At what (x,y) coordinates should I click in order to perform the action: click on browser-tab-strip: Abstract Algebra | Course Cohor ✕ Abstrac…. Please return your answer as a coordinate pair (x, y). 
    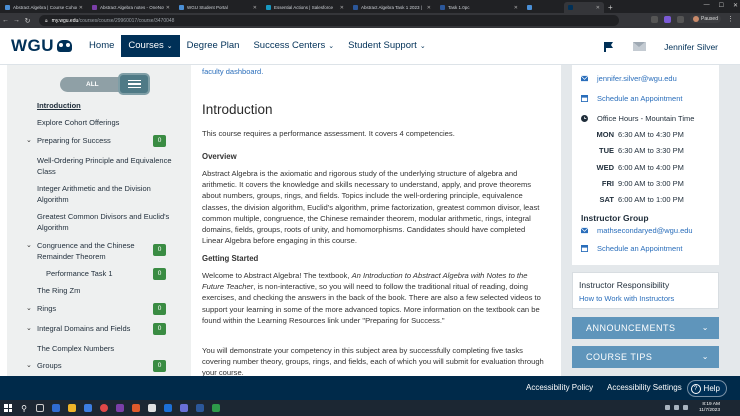
    Looking at the image, I should click on (370, 6).